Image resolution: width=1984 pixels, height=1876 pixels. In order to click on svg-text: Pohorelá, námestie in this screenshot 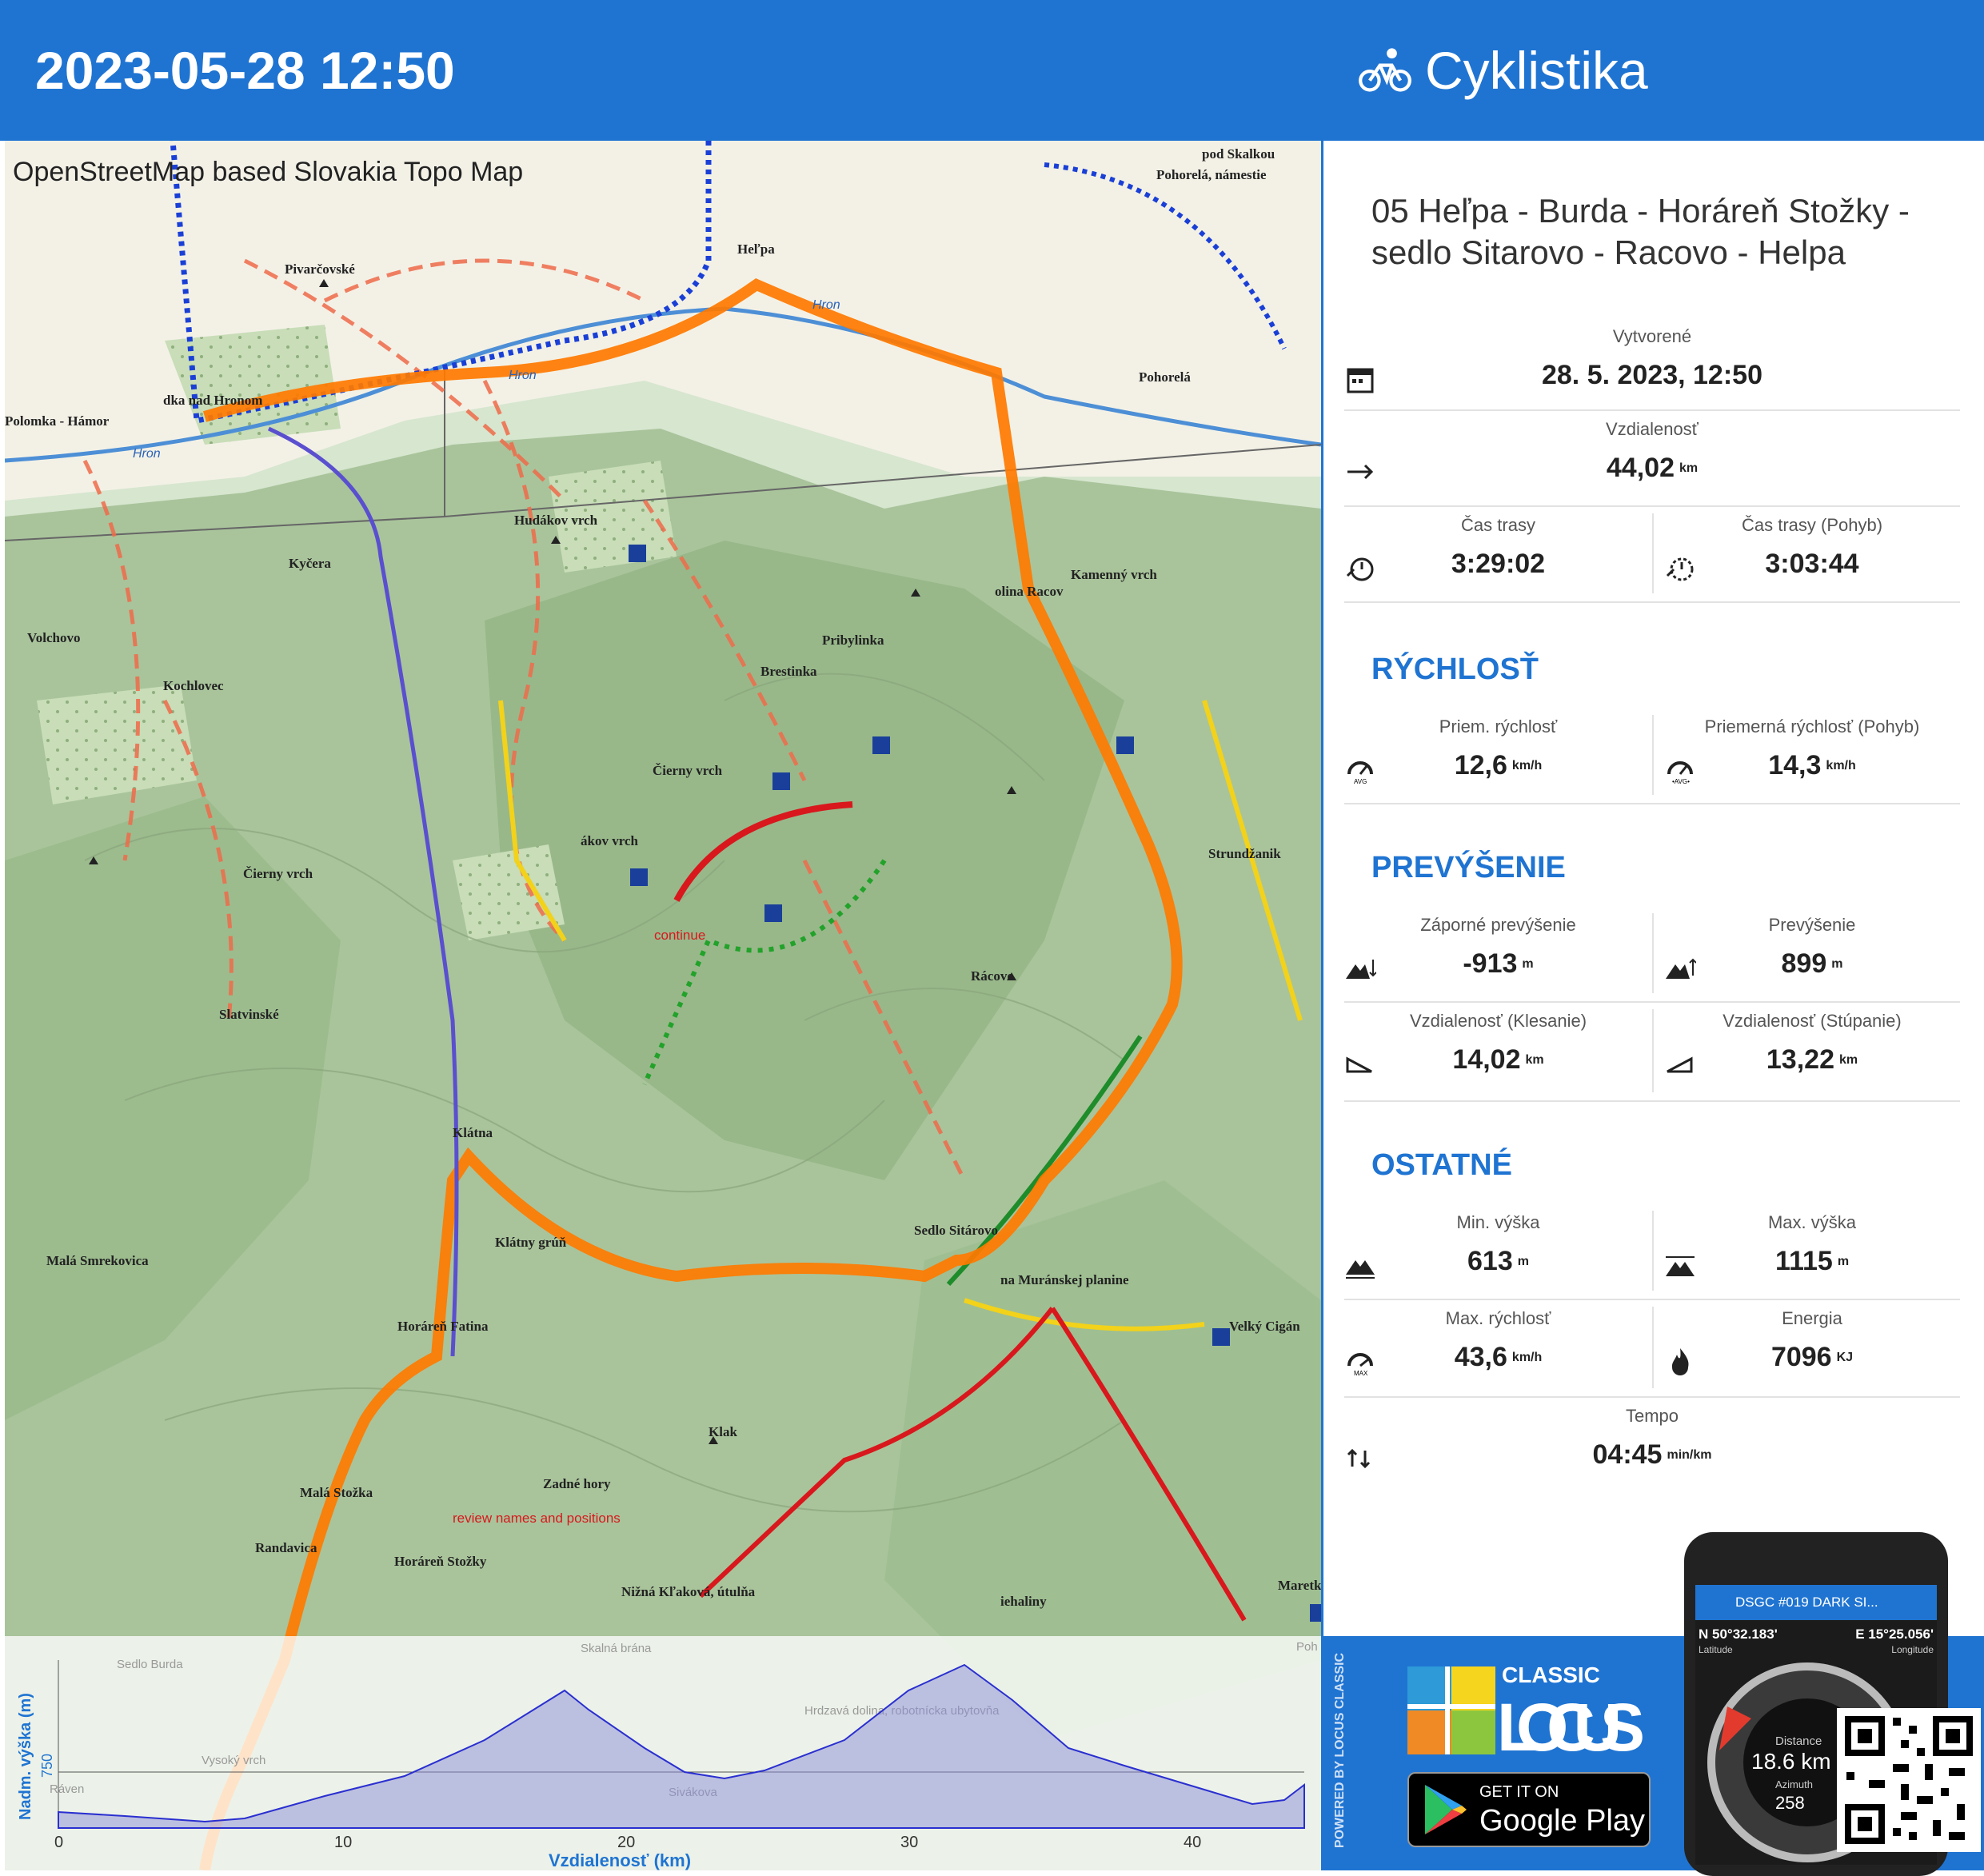, I will do `click(1211, 175)`.